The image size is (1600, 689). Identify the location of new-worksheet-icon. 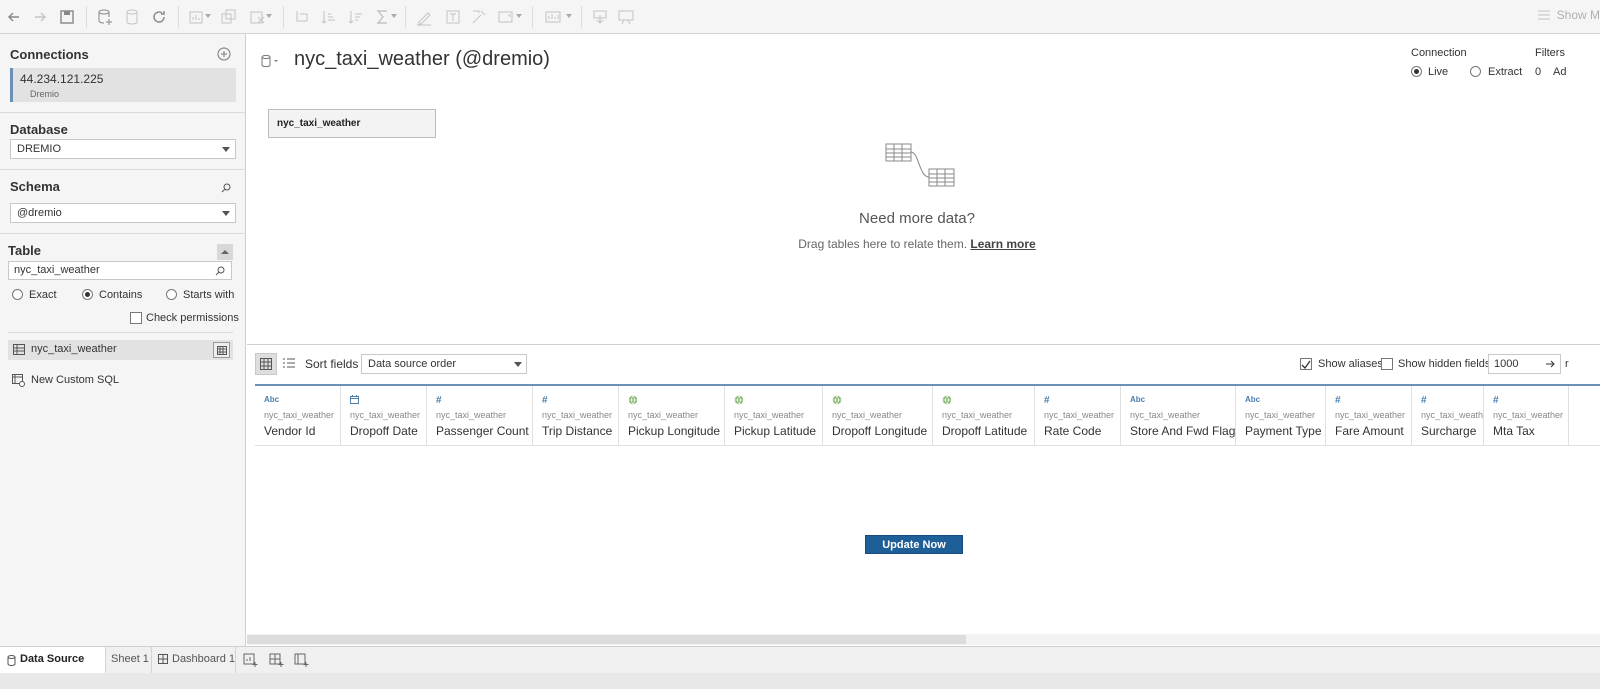
(197, 17).